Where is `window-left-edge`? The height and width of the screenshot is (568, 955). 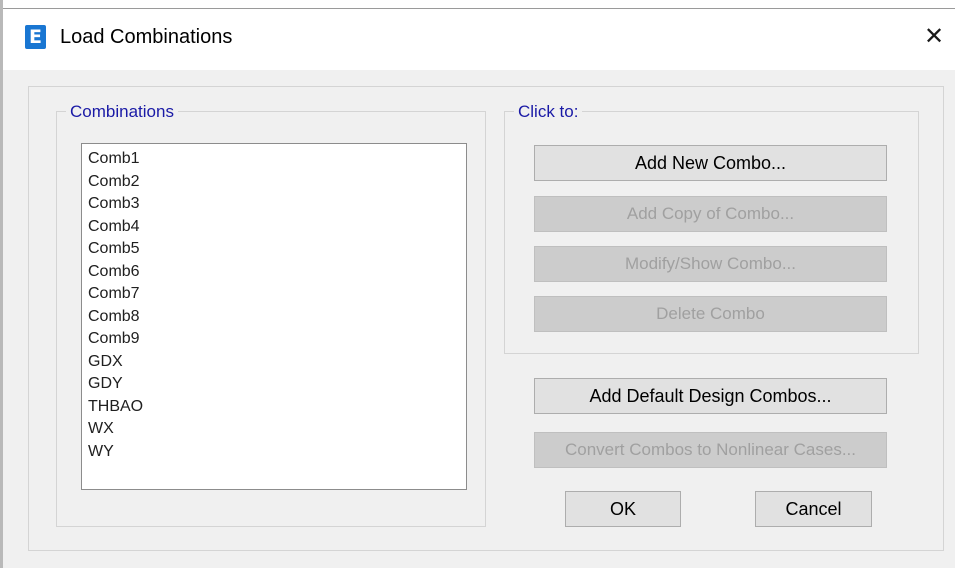
window-left-edge is located at coordinates (1, 284).